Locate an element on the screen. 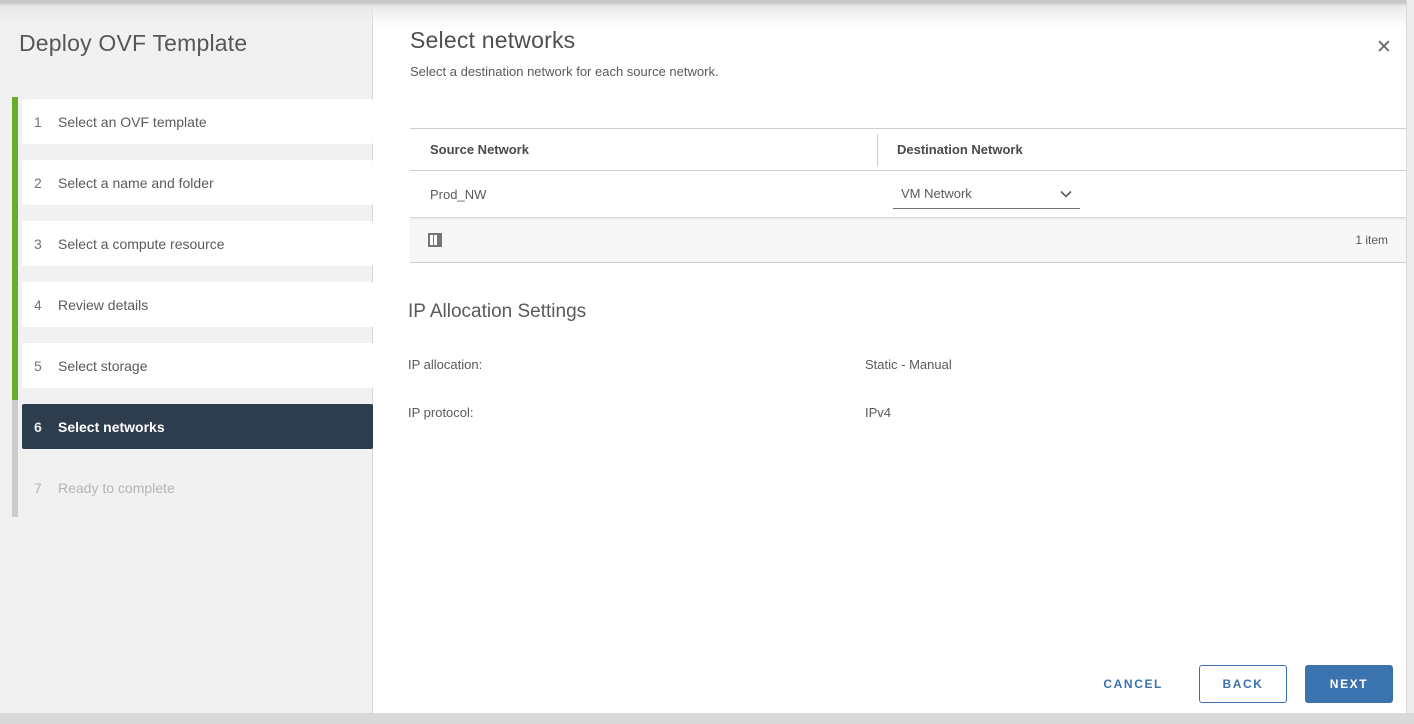 Image resolution: width=1414 pixels, height=724 pixels. step-label: Select a name and folder is located at coordinates (136, 182).